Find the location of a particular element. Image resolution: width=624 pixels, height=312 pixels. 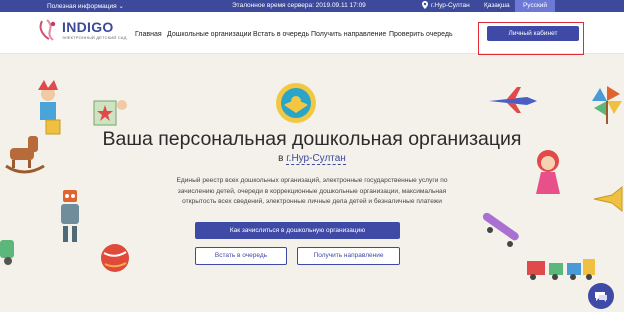

logo-subtitle: ЭЛЕКТРОННЫЙ ДЕТСКИЙ САД is located at coordinates (94, 37).